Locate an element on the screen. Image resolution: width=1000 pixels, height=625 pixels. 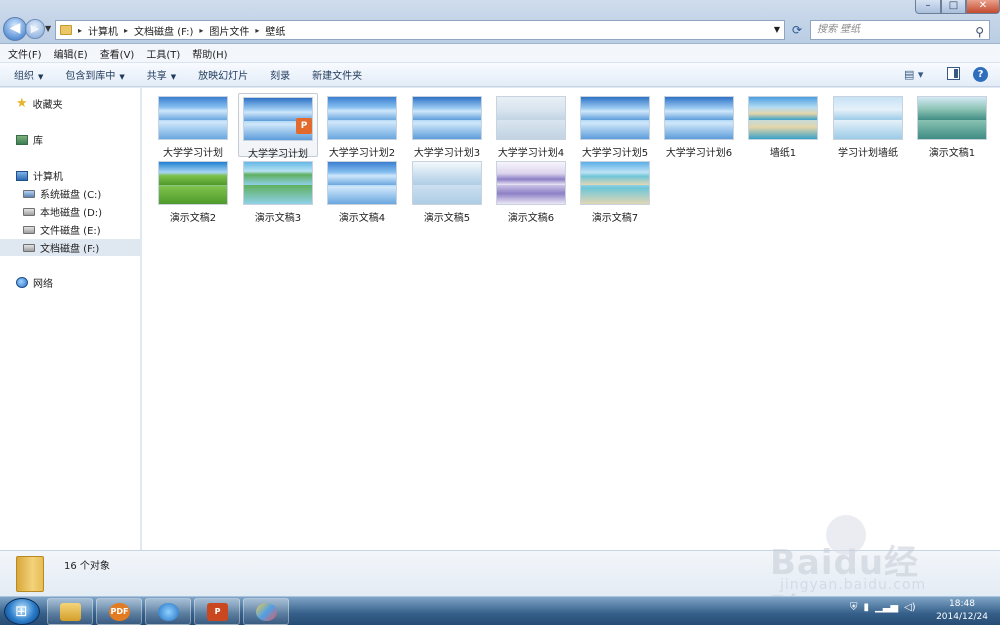
taskbar-powerpoint: P is located at coordinates (217, 611).